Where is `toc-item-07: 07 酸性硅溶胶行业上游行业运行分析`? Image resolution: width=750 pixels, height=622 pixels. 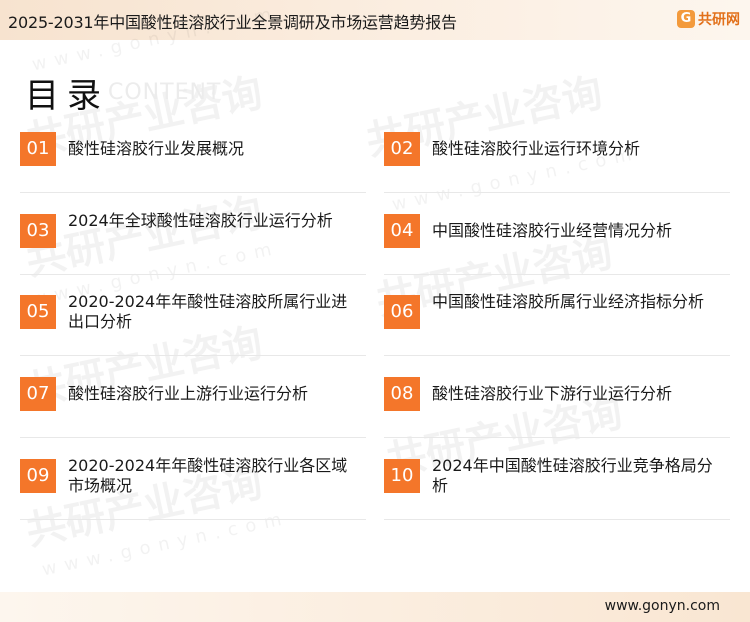 toc-item-07: 07 酸性硅溶胶行业上游行业运行分析 is located at coordinates (193, 407).